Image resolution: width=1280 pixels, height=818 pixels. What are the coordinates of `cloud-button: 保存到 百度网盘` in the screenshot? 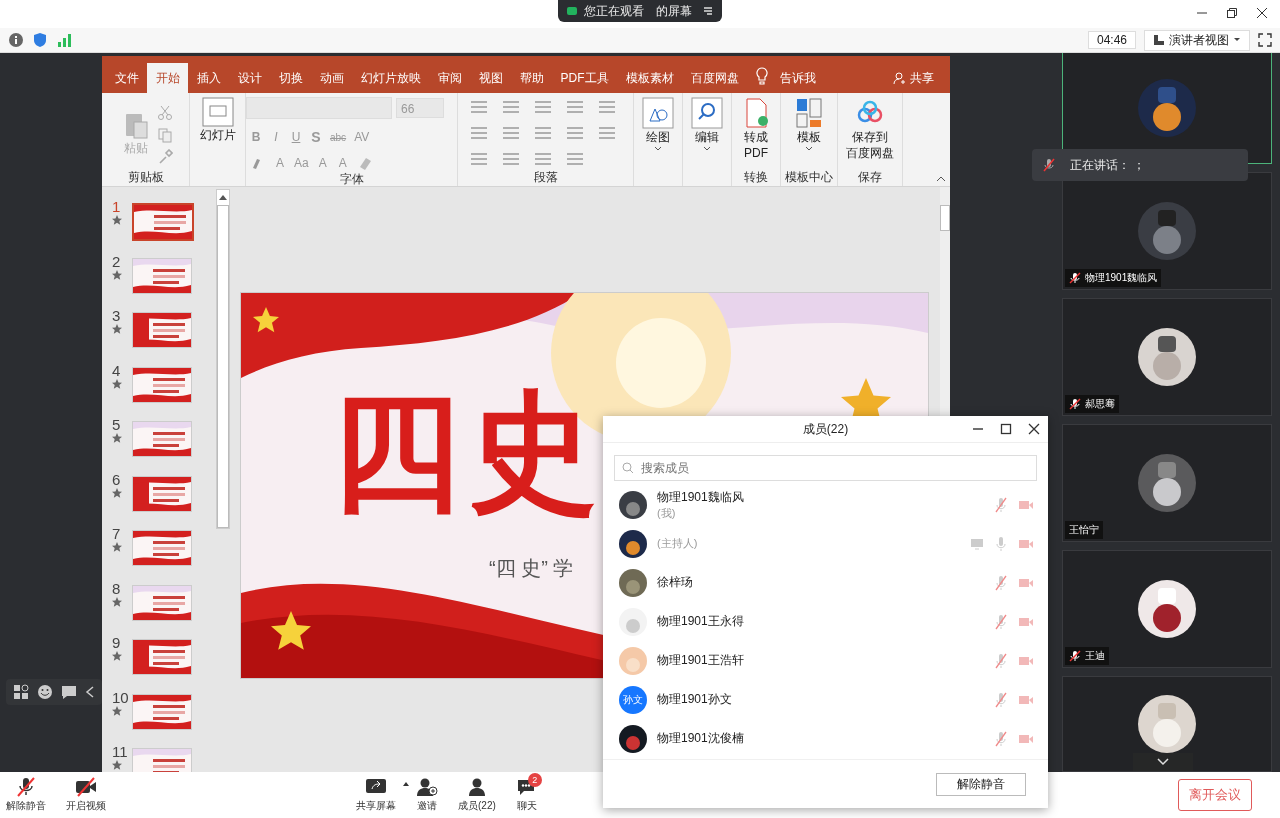 It's located at (870, 129).